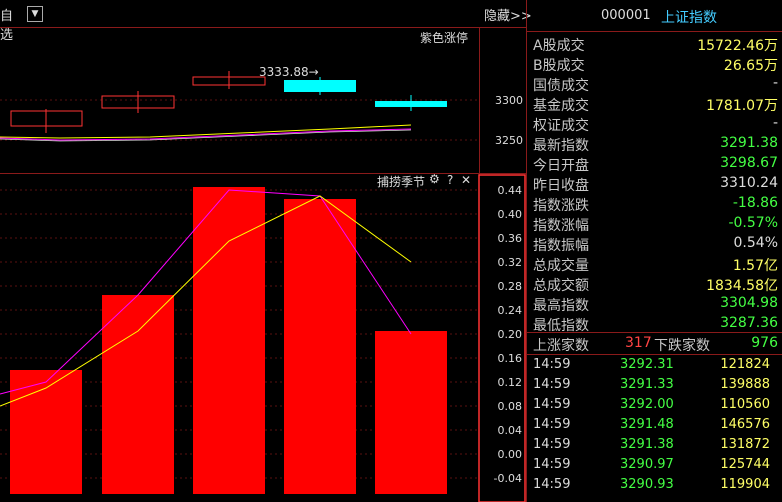 The height and width of the screenshot is (502, 782). I want to click on y-tick-label: 0.36, so click(510, 238).